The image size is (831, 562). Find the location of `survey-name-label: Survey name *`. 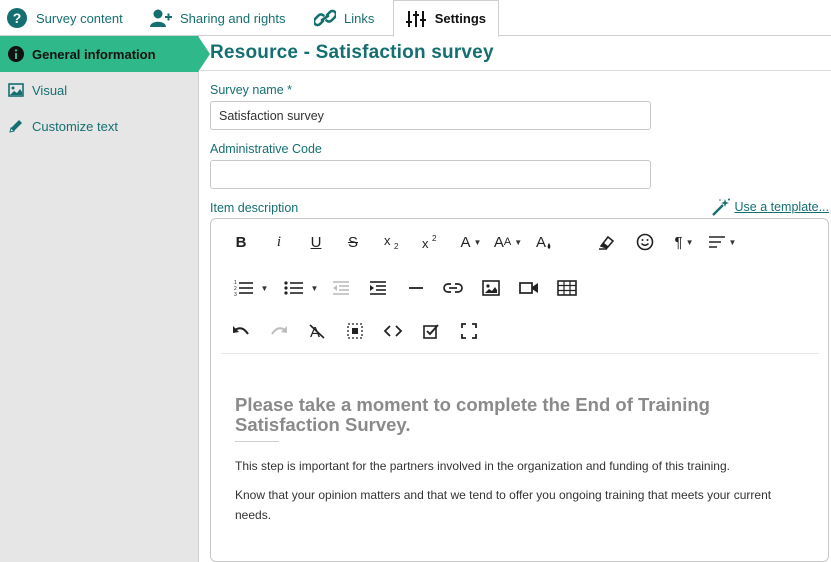

survey-name-label: Survey name * is located at coordinates (251, 90).